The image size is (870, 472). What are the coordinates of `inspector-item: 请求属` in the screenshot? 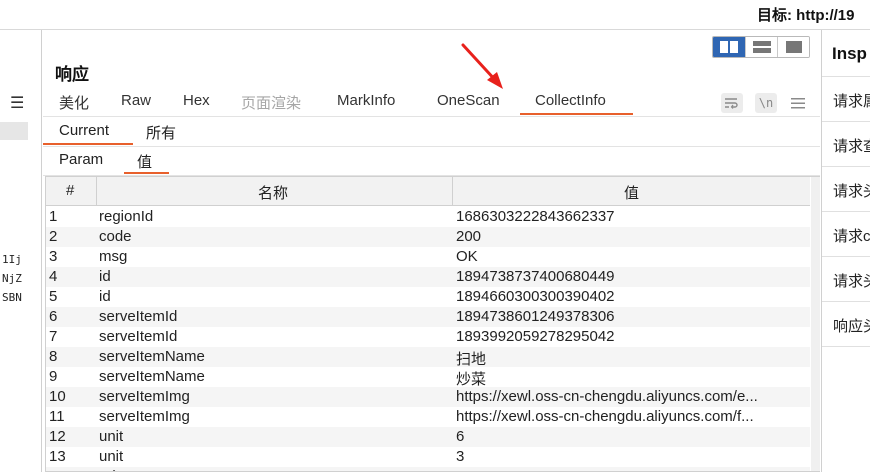 It's located at (846, 98).